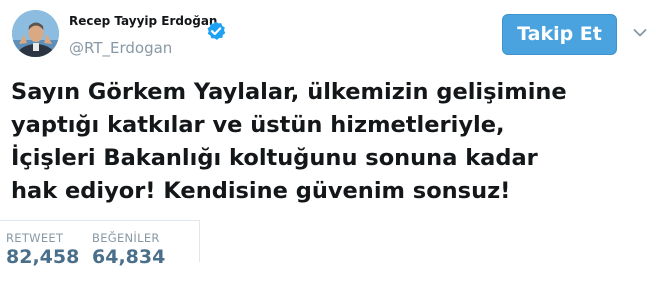 The width and height of the screenshot is (656, 282). I want to click on avatar, so click(35, 33).